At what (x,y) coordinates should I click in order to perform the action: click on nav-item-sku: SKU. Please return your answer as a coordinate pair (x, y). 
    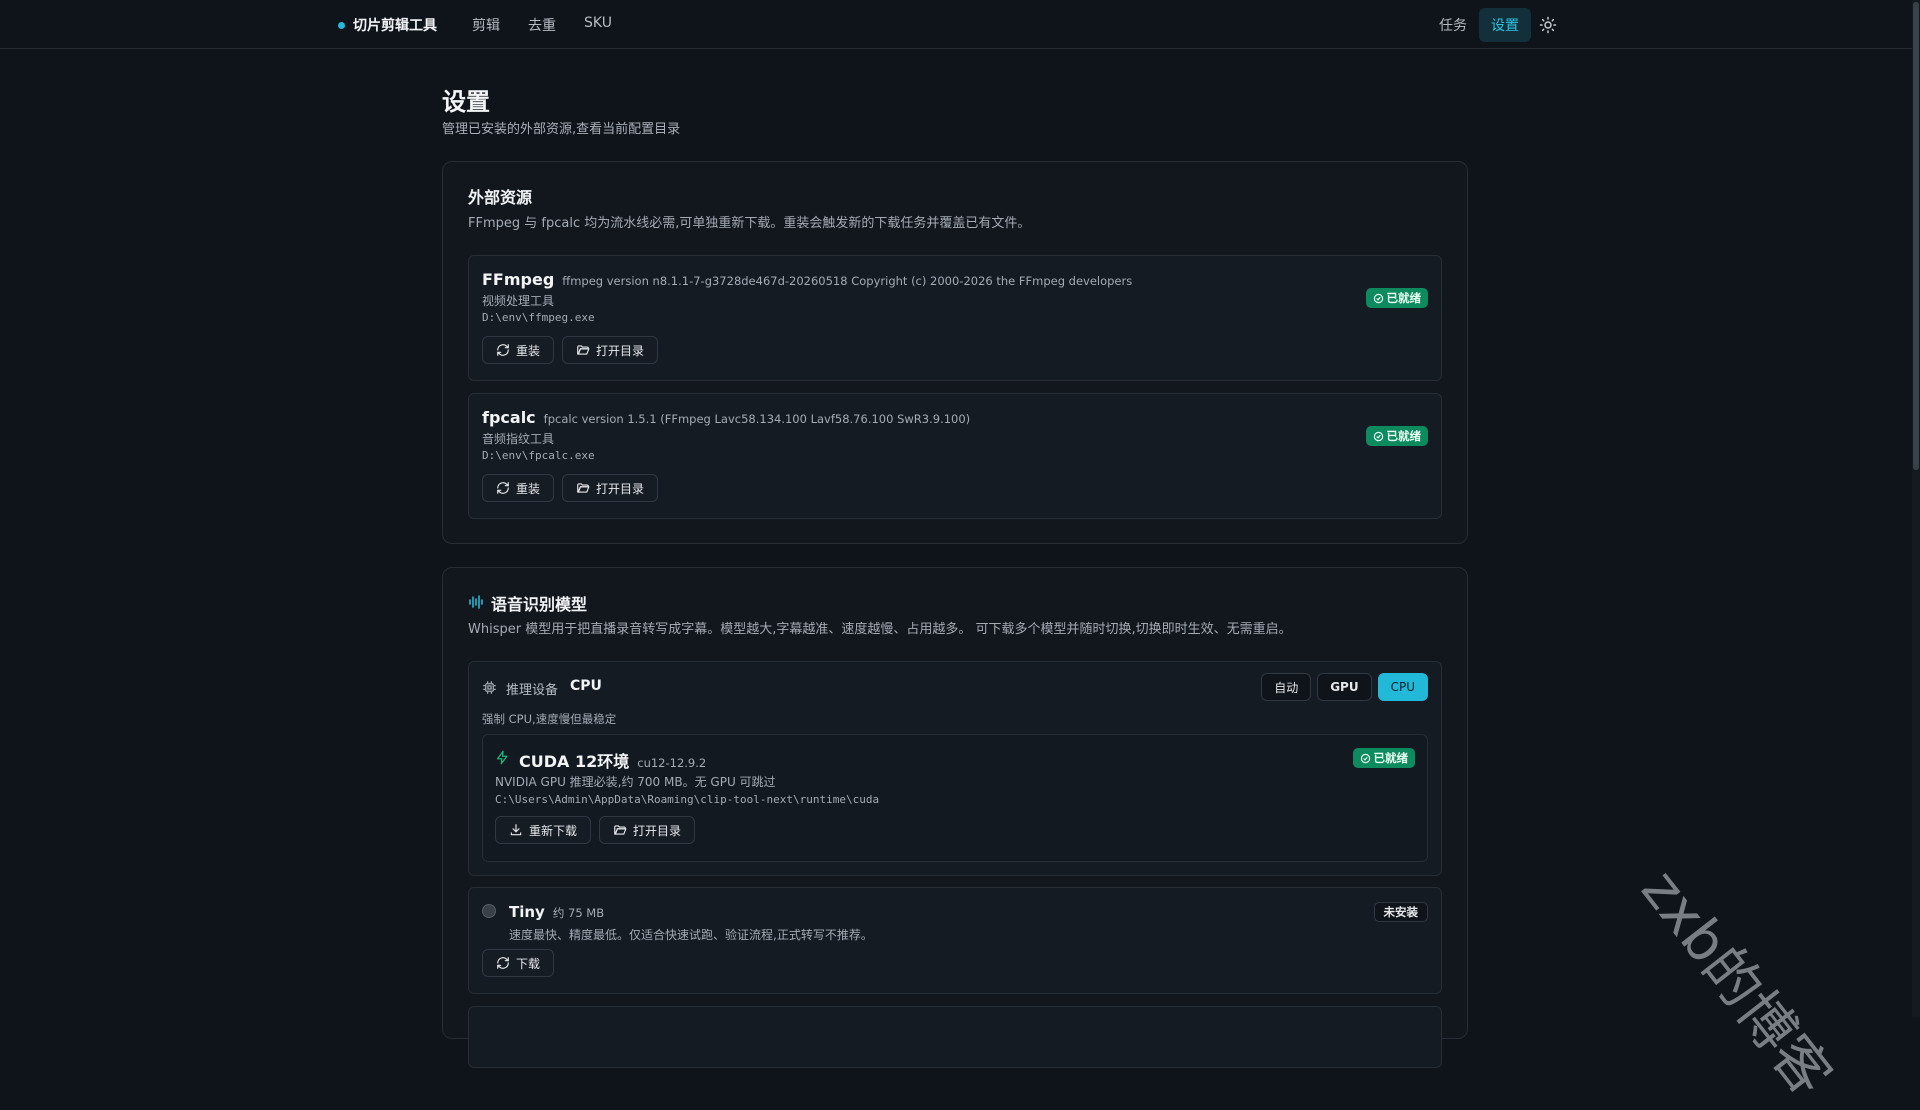
    Looking at the image, I should click on (598, 23).